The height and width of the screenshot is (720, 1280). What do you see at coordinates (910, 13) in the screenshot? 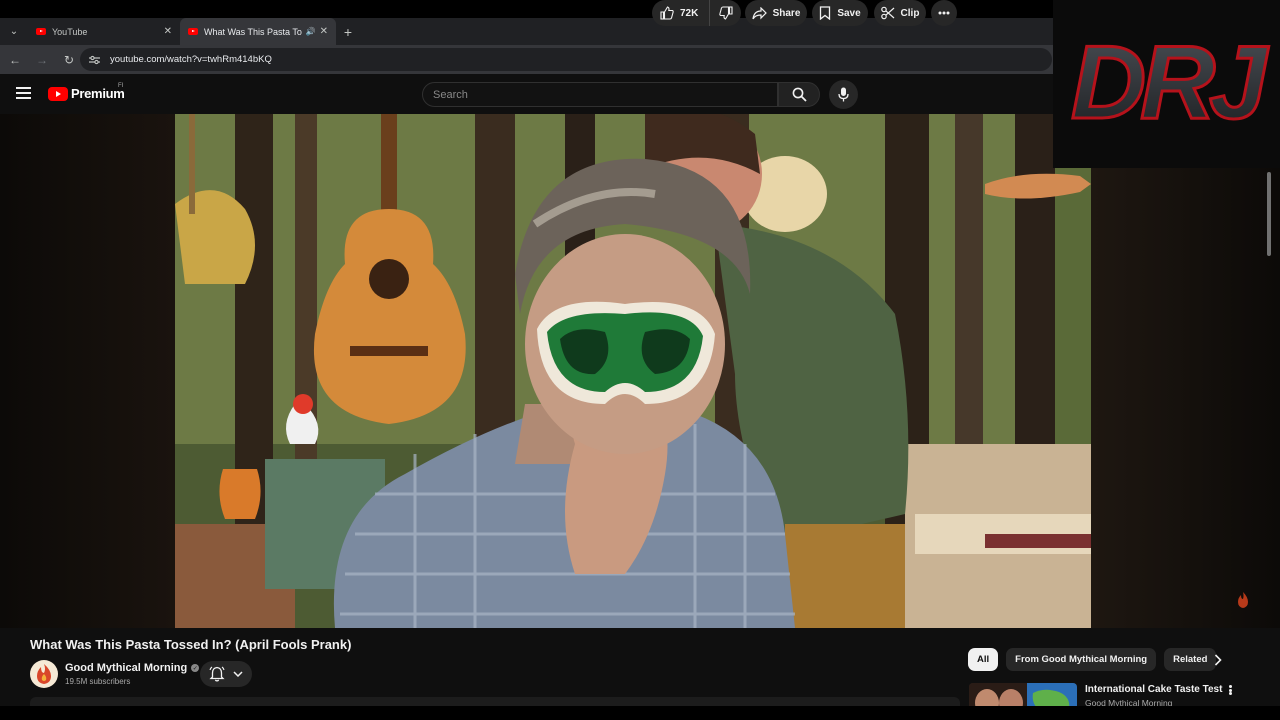
I see `clip-label: Clip` at bounding box center [910, 13].